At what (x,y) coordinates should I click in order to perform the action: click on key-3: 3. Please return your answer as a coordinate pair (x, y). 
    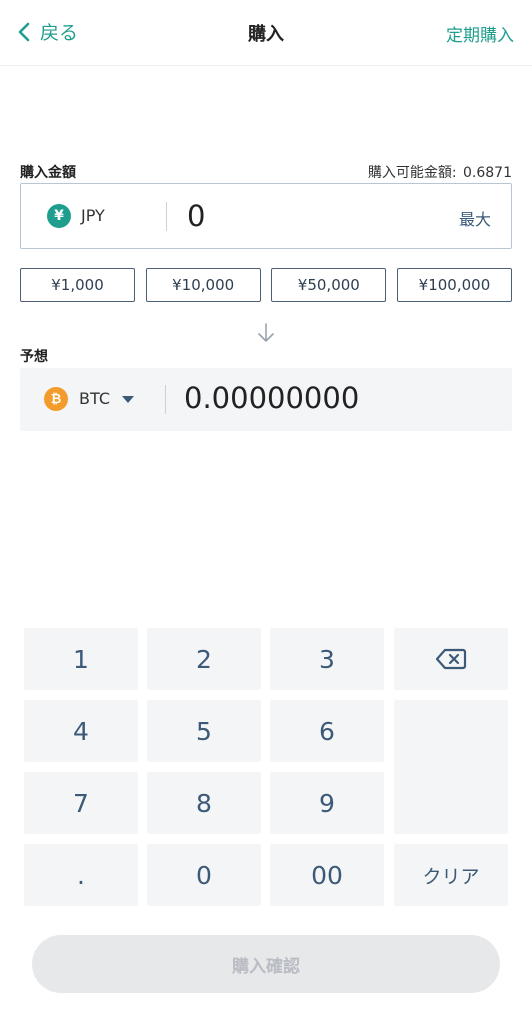
    Looking at the image, I should click on (327, 659).